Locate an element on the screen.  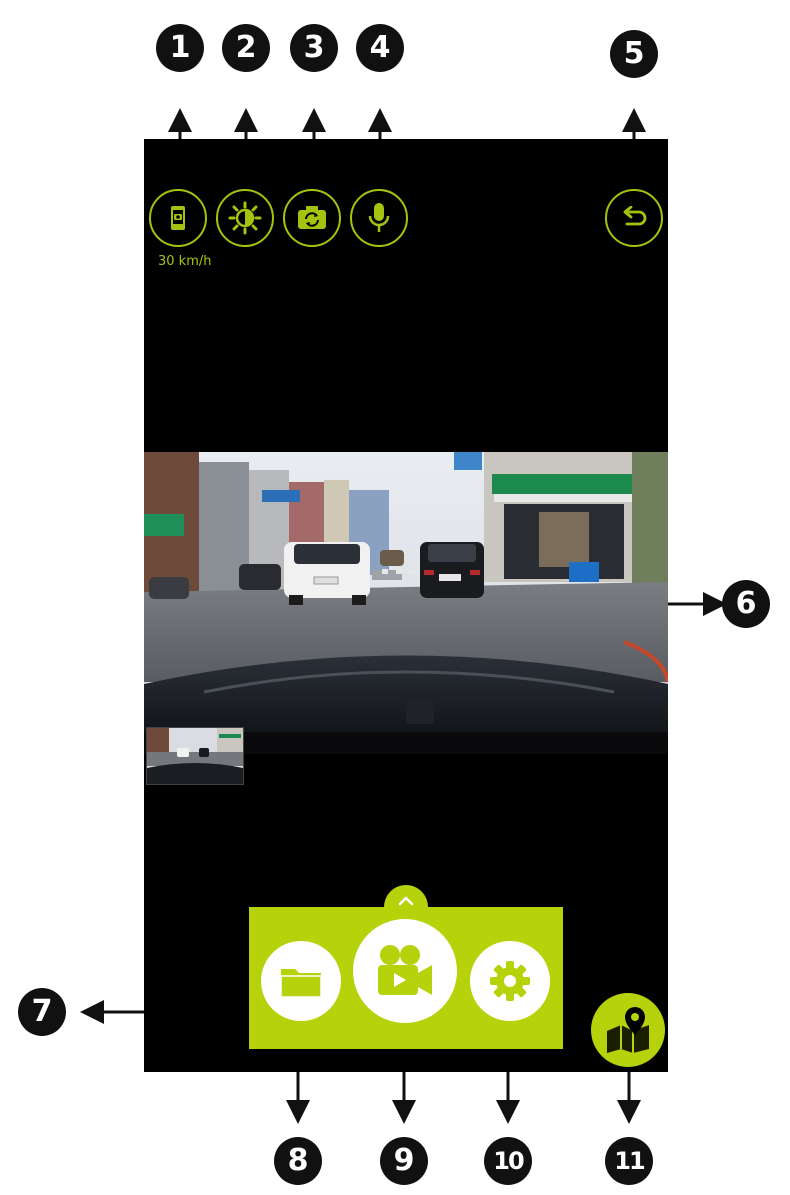
thumbnail-image is located at coordinates (195, 756).